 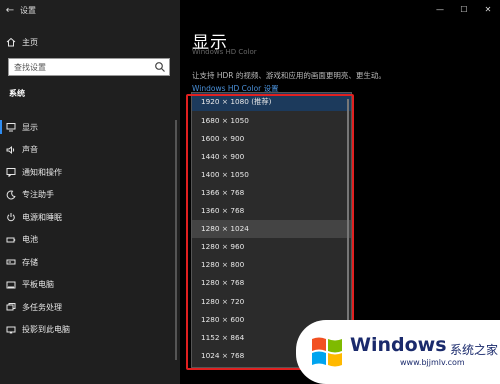 What do you see at coordinates (90, 285) in the screenshot?
I see `sidebar-item-tablet: 平板电脑` at bounding box center [90, 285].